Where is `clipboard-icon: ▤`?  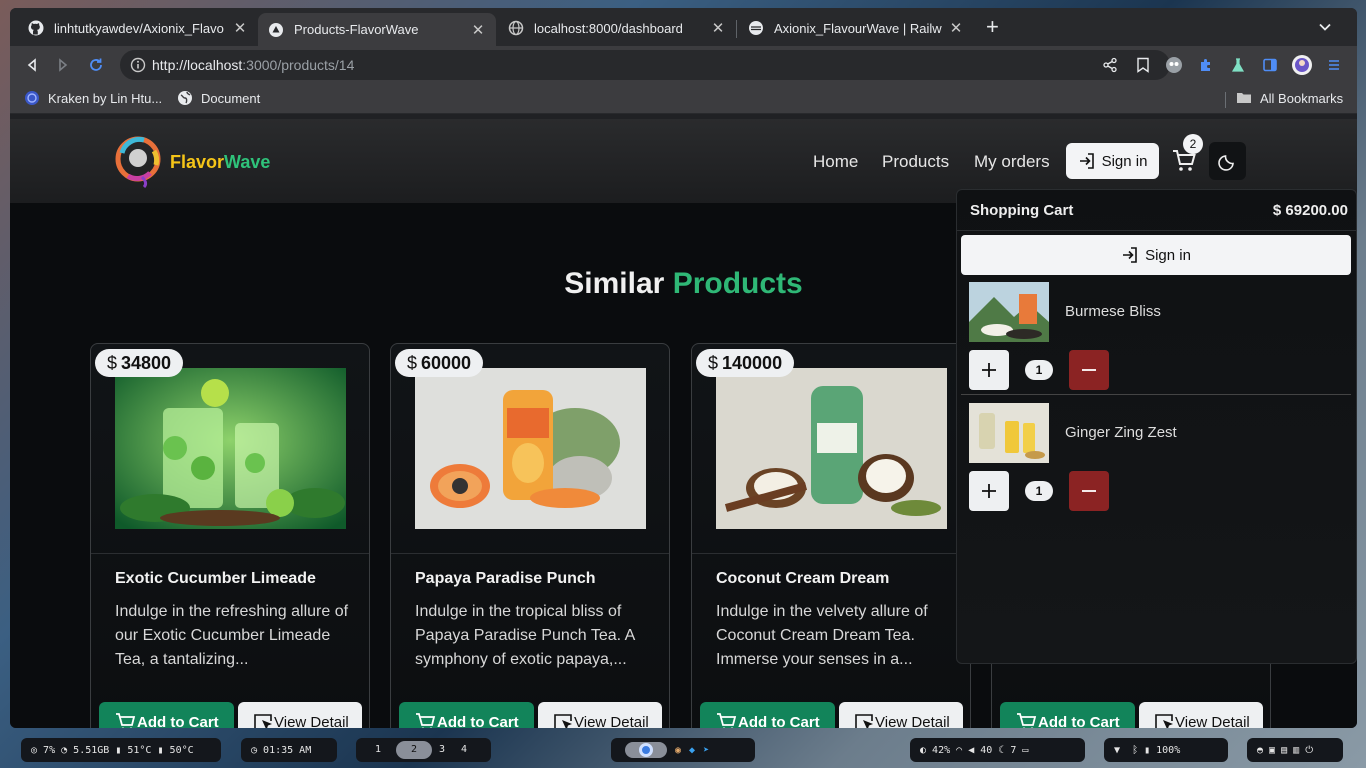
clipboard-icon: ▤ is located at coordinates (1287, 750).